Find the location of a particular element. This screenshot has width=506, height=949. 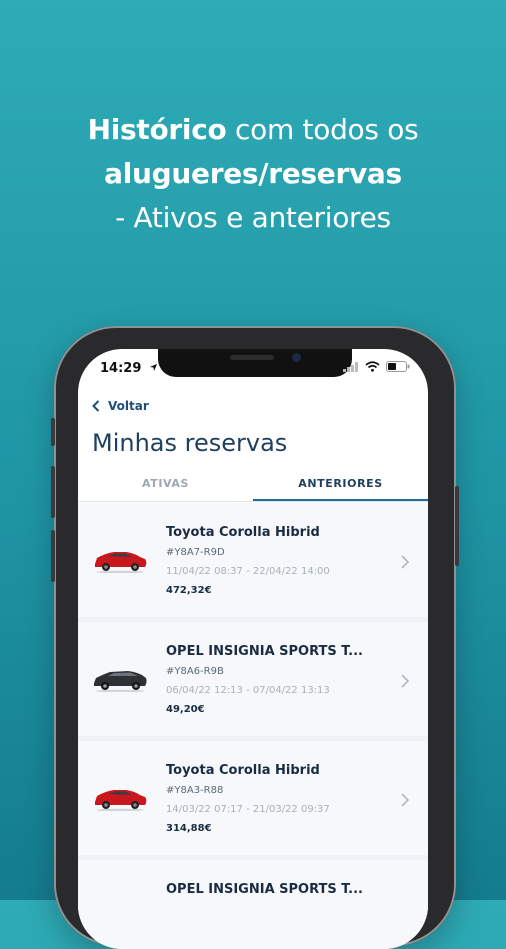

reservation-dates: 11/04/22 08:37 - 22/04/22 14:00 is located at coordinates (248, 571).